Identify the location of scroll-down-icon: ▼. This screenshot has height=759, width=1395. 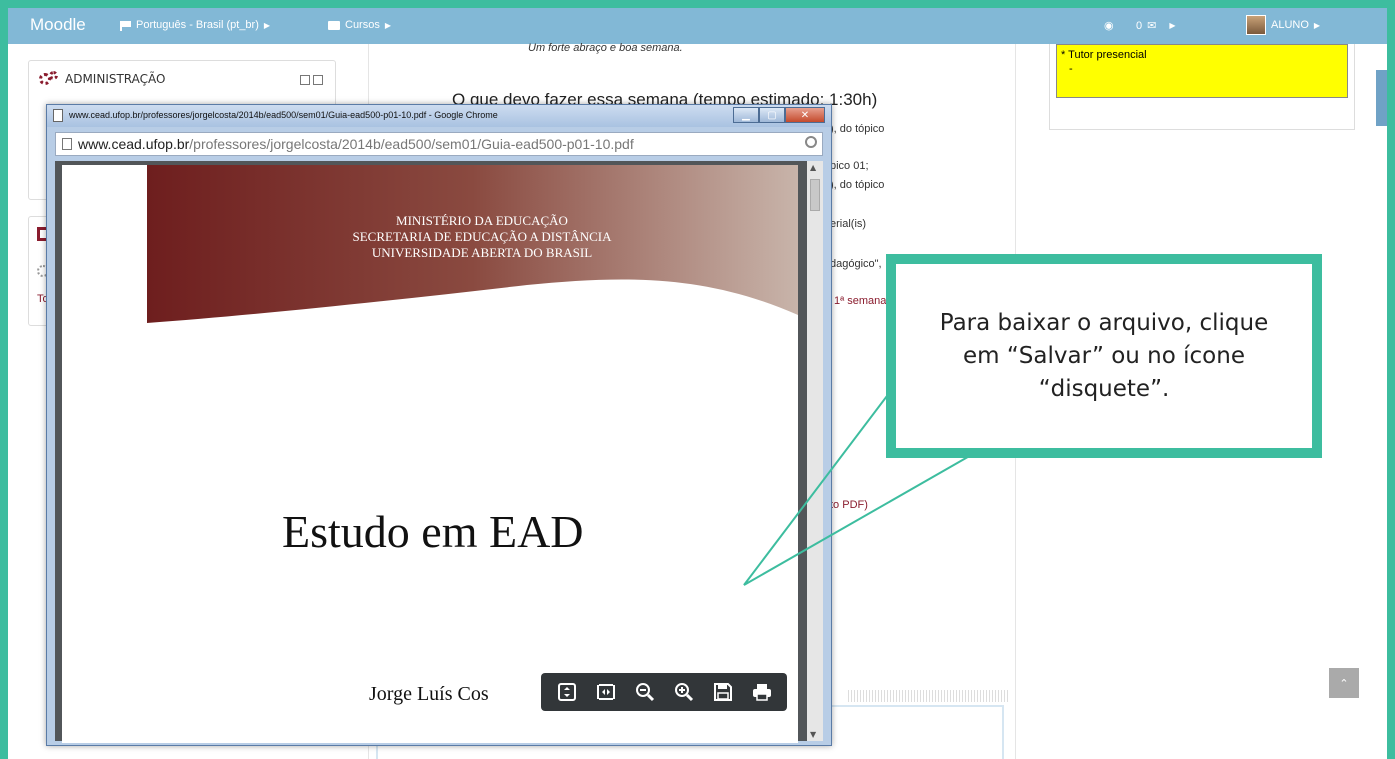
(813, 734).